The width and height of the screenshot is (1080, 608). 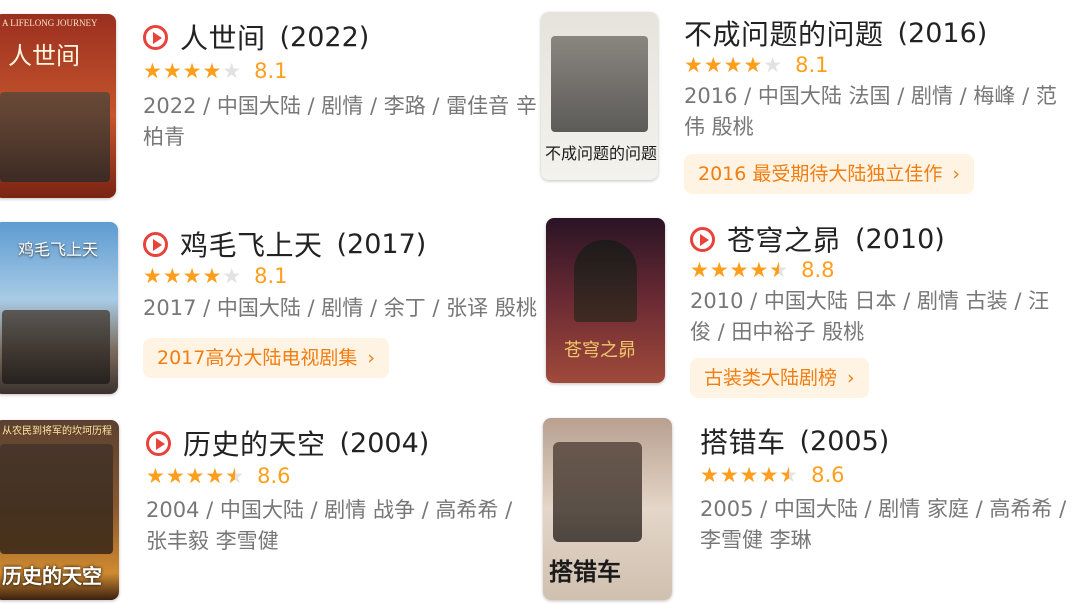 I want to click on movie-year: (2010), so click(x=900, y=239).